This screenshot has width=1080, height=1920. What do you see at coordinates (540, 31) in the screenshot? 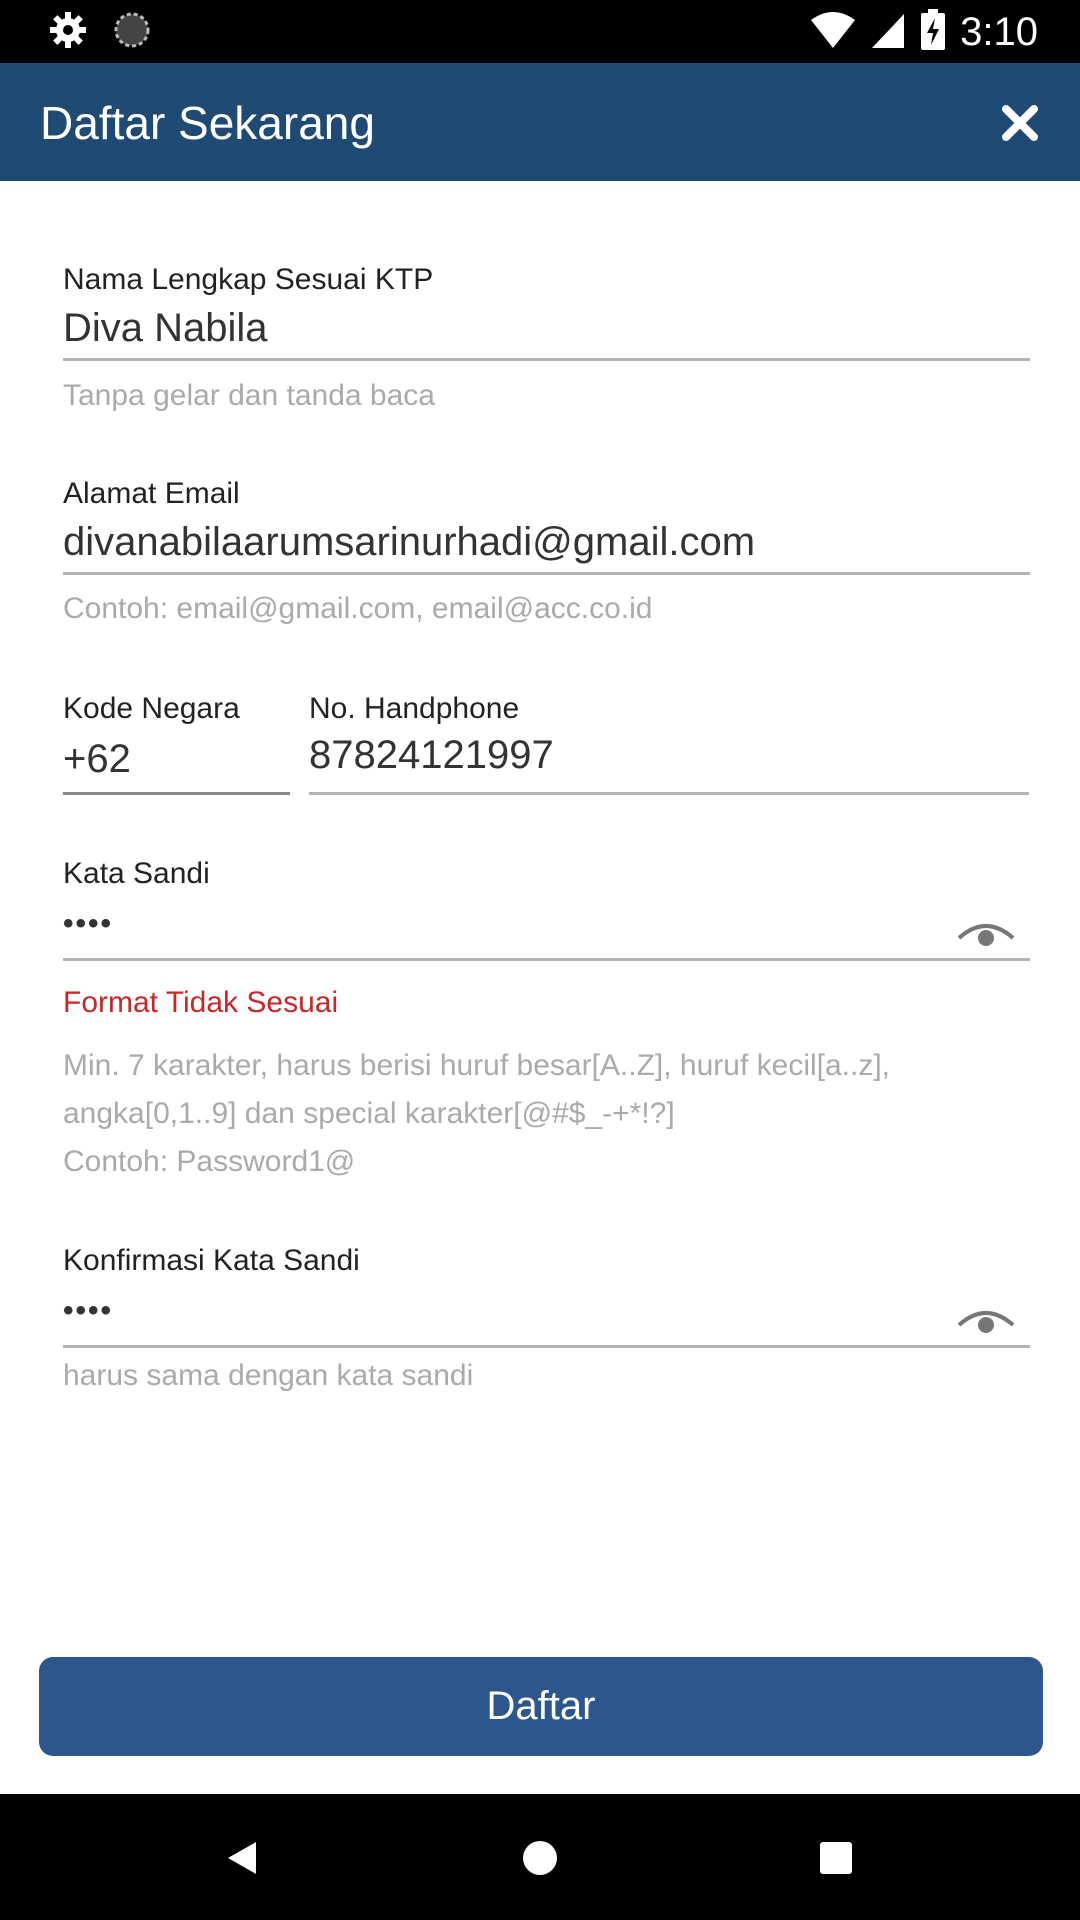
I see `status-bar: 3:10` at bounding box center [540, 31].